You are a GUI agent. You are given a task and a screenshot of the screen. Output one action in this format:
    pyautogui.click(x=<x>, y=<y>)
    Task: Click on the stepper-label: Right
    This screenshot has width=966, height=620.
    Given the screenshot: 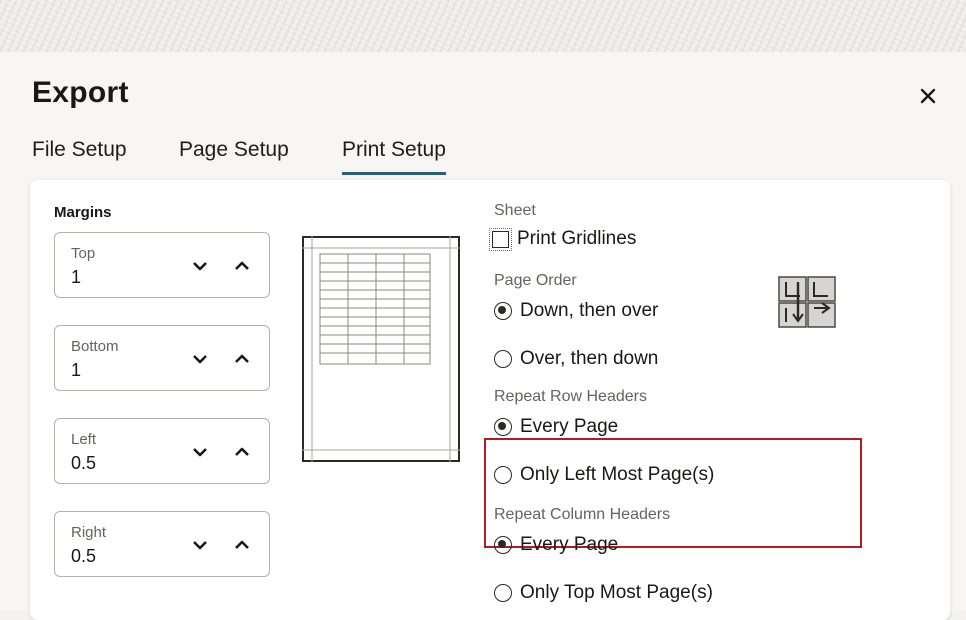 What is the action you would take?
    pyautogui.click(x=89, y=532)
    